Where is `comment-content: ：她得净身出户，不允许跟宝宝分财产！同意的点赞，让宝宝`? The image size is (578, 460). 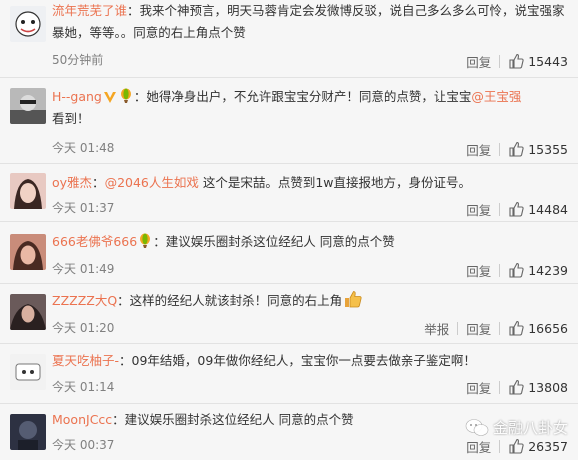
comment-content: ：她得净身出户，不允许跟宝宝分财产！同意的点赞，让宝宝 is located at coordinates (302, 96).